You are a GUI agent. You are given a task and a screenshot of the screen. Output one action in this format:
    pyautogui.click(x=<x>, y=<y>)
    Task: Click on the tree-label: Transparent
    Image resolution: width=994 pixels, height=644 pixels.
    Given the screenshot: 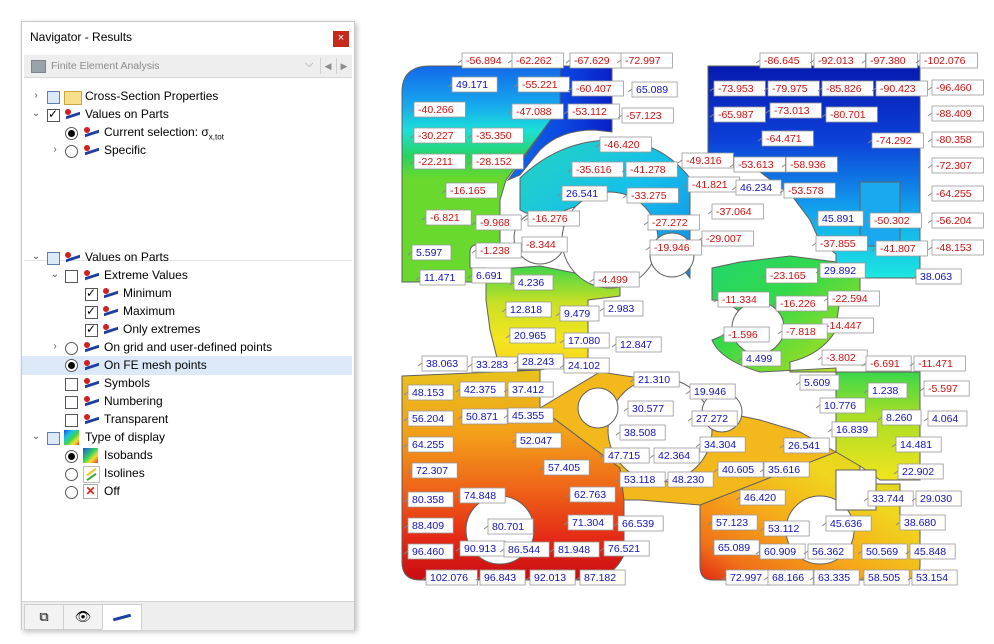 What is the action you would take?
    pyautogui.click(x=136, y=419)
    